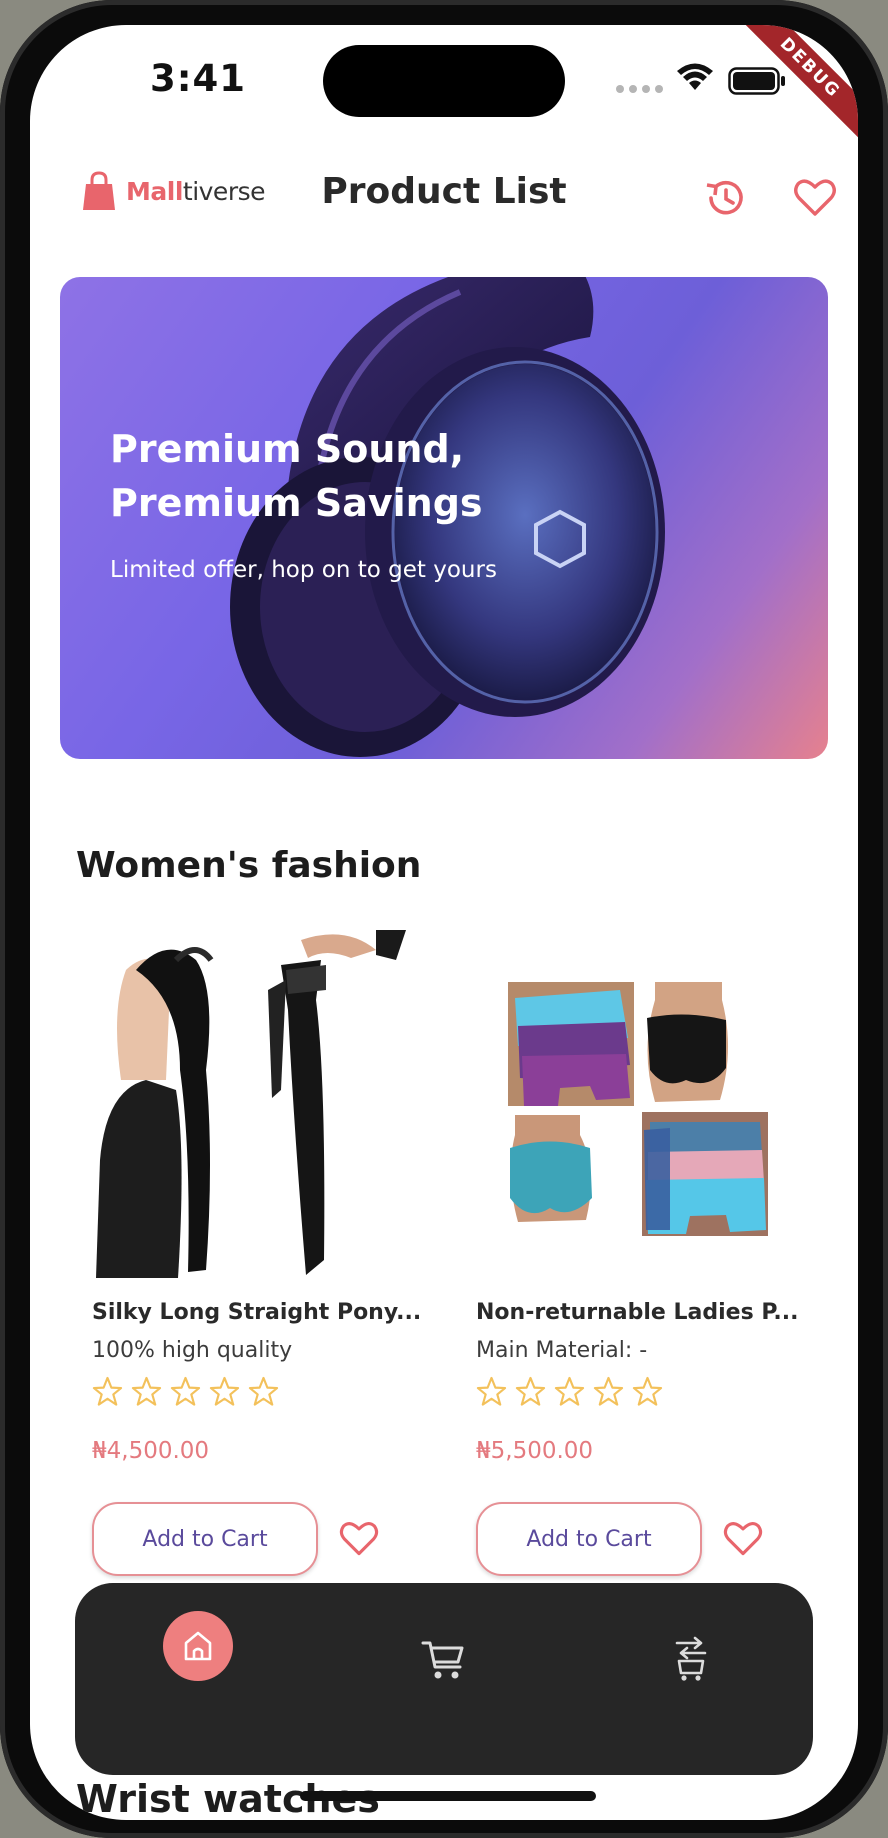  What do you see at coordinates (444, 185) in the screenshot?
I see `app-header: Malltiverse Product List` at bounding box center [444, 185].